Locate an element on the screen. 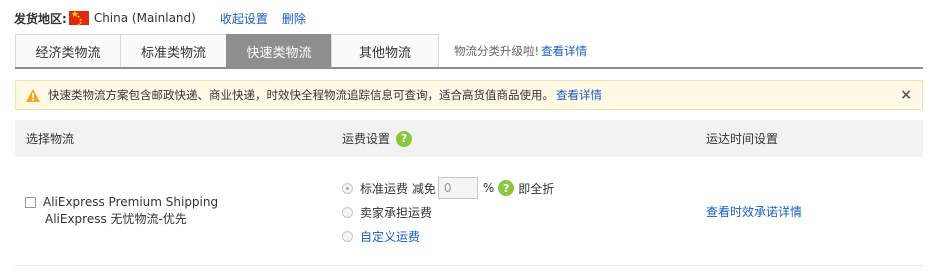  standard-fee-label: 标准运费 减免 is located at coordinates (398, 188).